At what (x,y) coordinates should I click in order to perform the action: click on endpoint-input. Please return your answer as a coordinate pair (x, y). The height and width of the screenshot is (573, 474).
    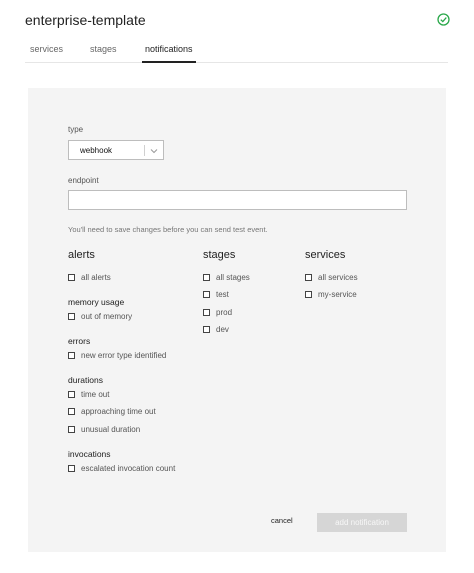
    Looking at the image, I should click on (237, 200).